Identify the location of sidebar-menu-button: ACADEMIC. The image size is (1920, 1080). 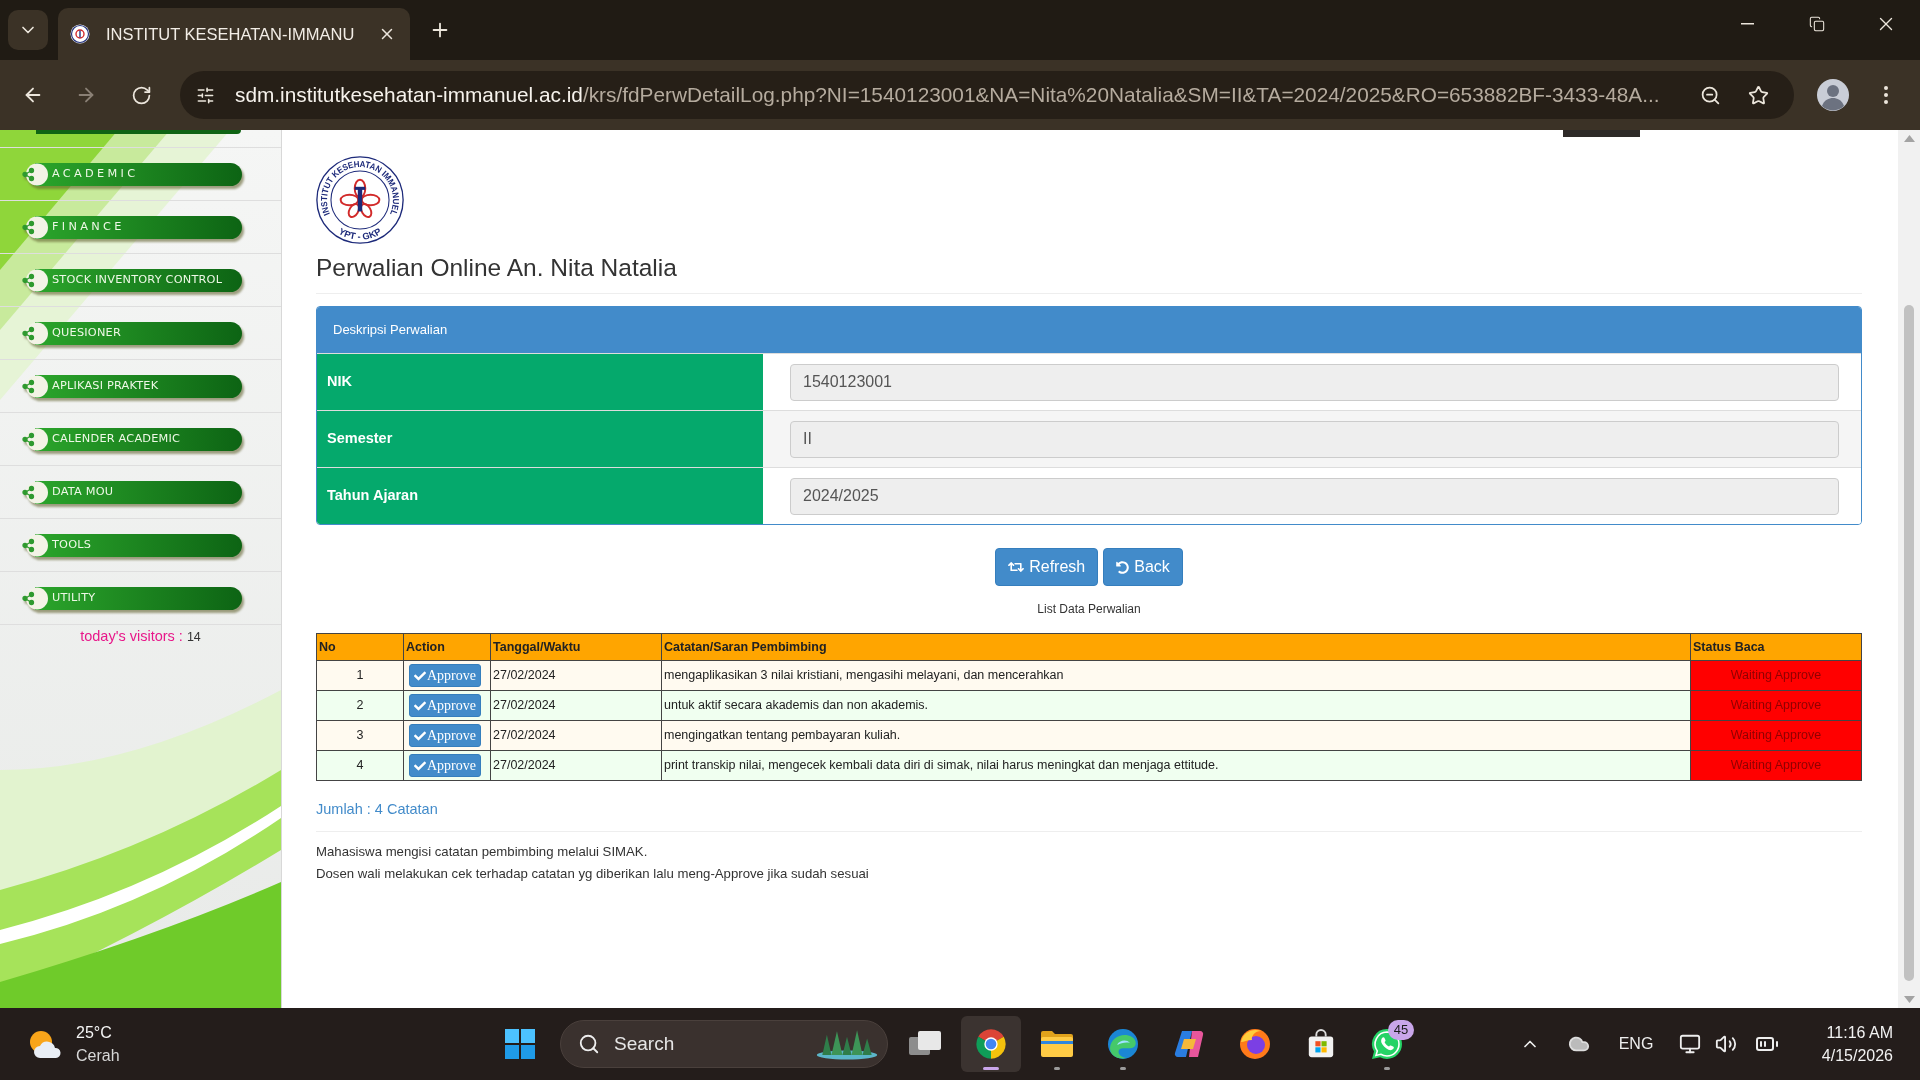
(132, 174).